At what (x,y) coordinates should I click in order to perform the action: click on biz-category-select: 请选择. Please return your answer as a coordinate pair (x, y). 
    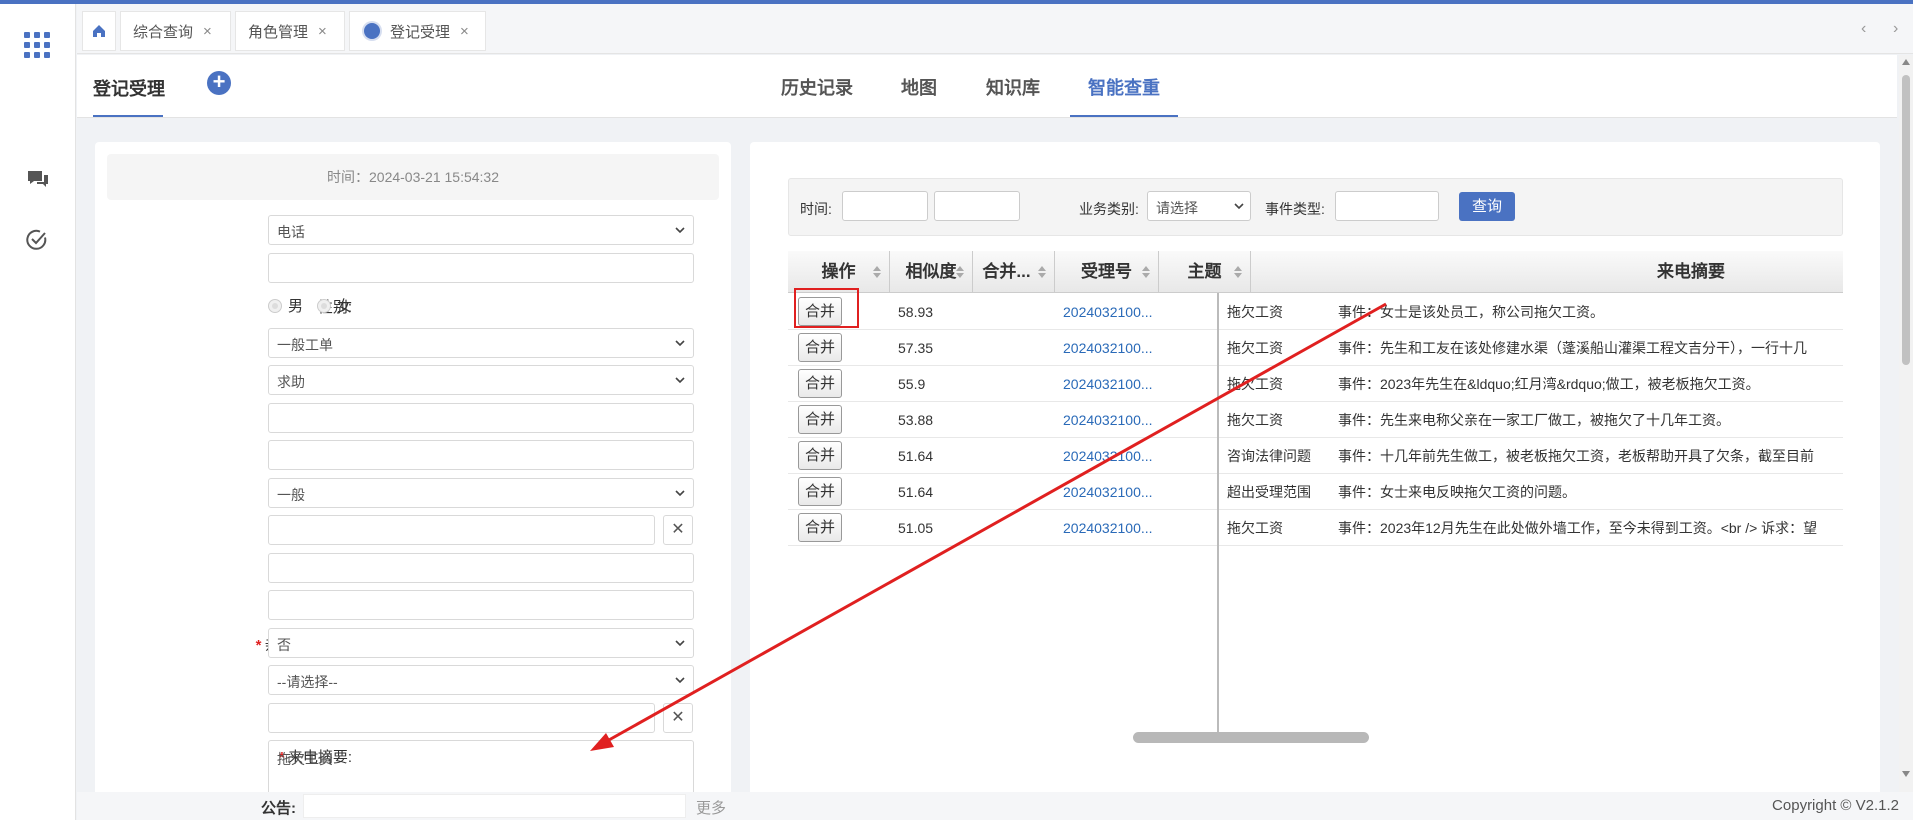
    Looking at the image, I should click on (1199, 206).